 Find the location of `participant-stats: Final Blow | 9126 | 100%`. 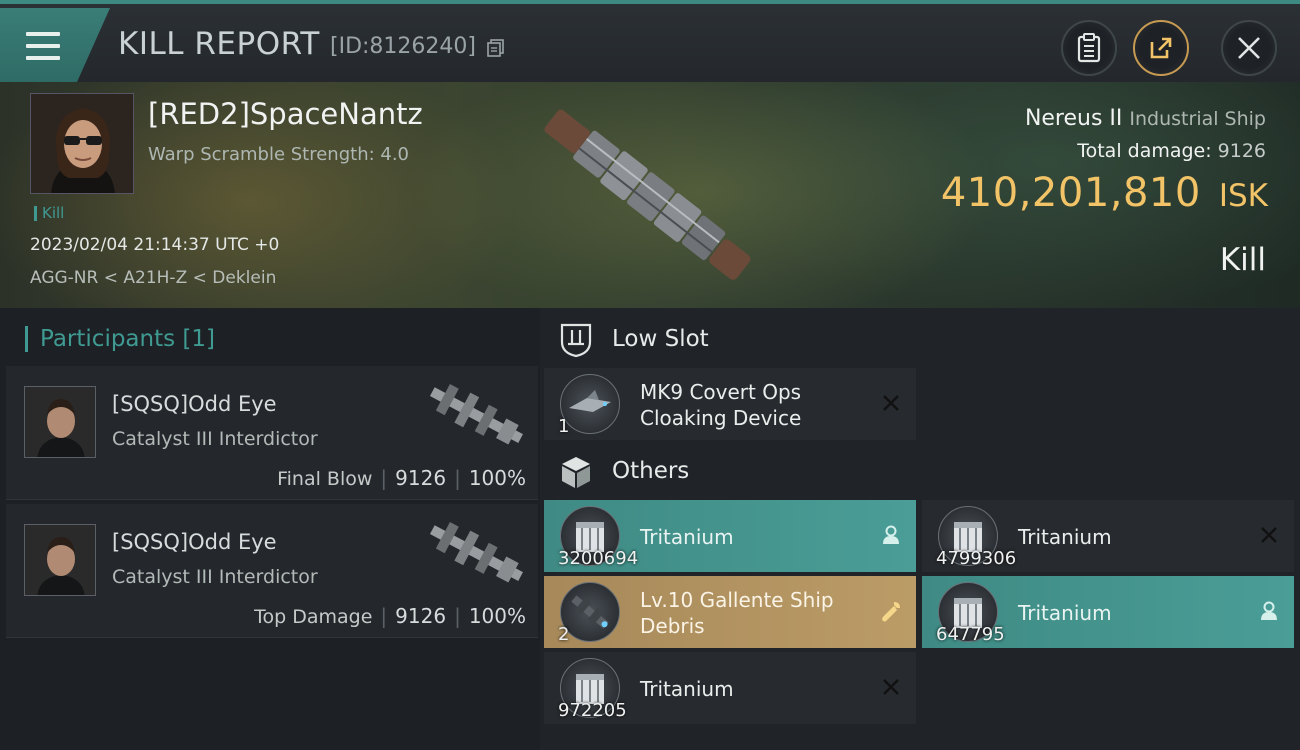

participant-stats: Final Blow | 9126 | 100% is located at coordinates (401, 478).